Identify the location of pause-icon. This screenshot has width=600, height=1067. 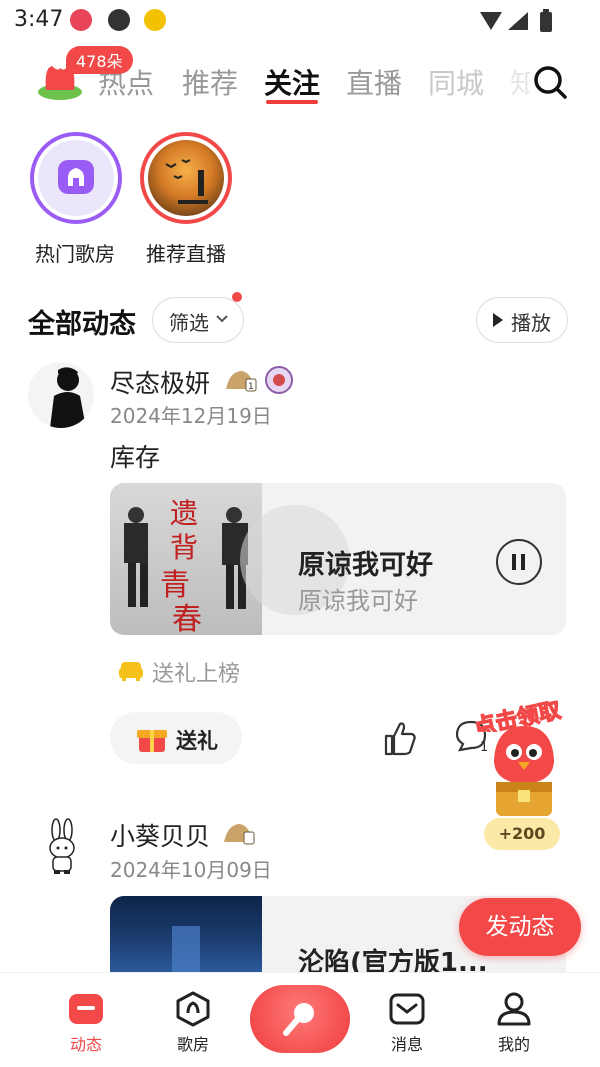
(518, 562).